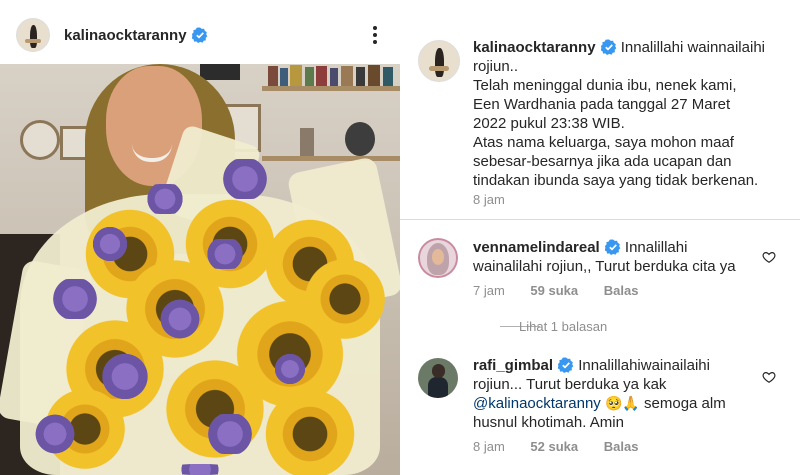  Describe the element at coordinates (489, 290) in the screenshot. I see `comment-time: 7 jam` at that location.